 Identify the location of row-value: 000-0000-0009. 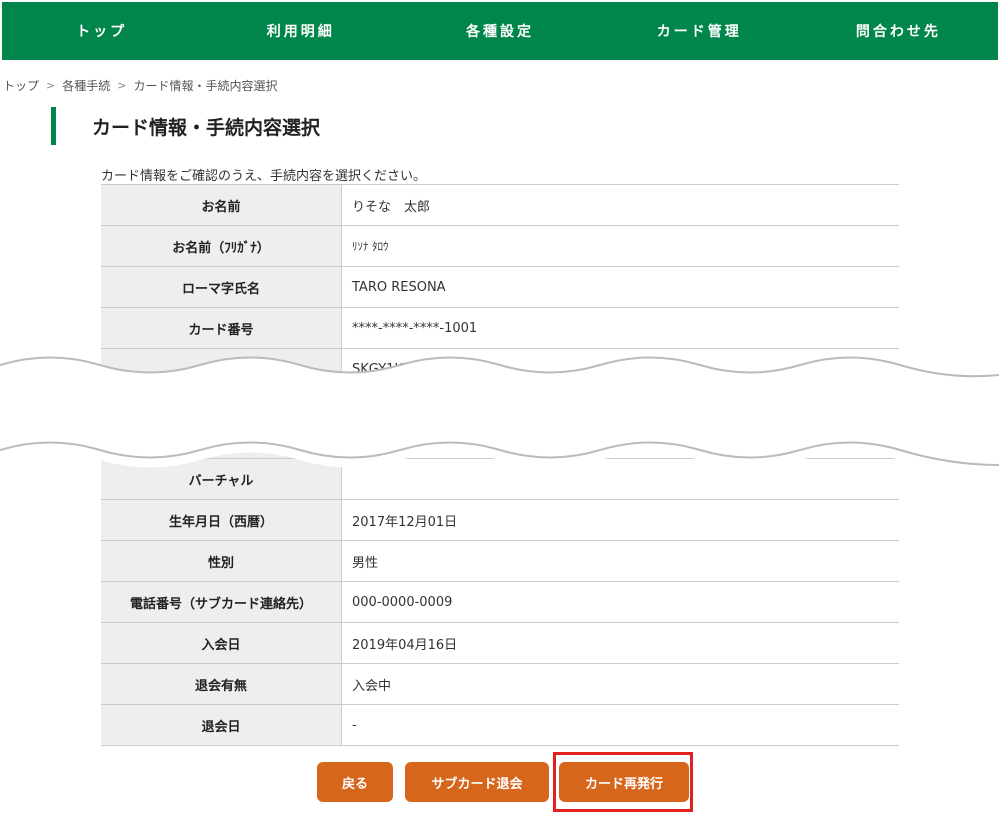
(620, 602).